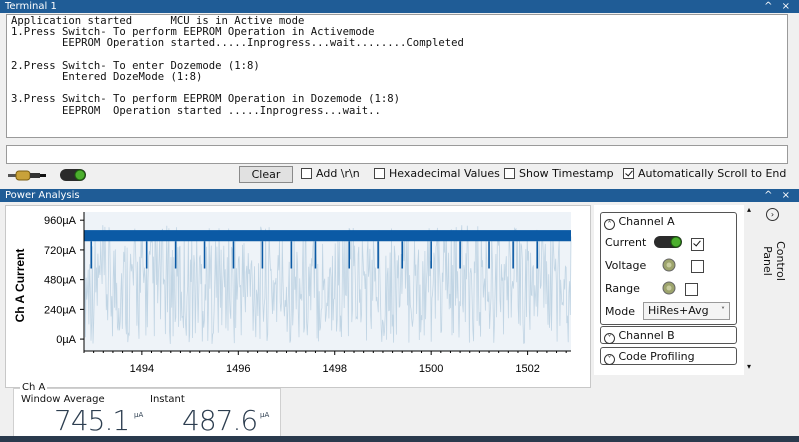 This screenshot has height=442, width=799. I want to click on chevron-up-icon: ˄, so click(609, 224).